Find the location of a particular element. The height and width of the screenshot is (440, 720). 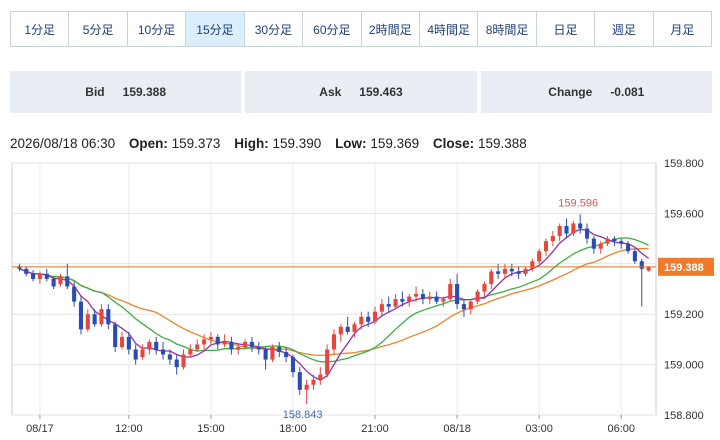

timeframe-tabs: 1分足 5分足 10分足 15分足 30分足 60分足 2時間足 4時間足 8時間足 日足 週足 月足 is located at coordinates (361, 29).